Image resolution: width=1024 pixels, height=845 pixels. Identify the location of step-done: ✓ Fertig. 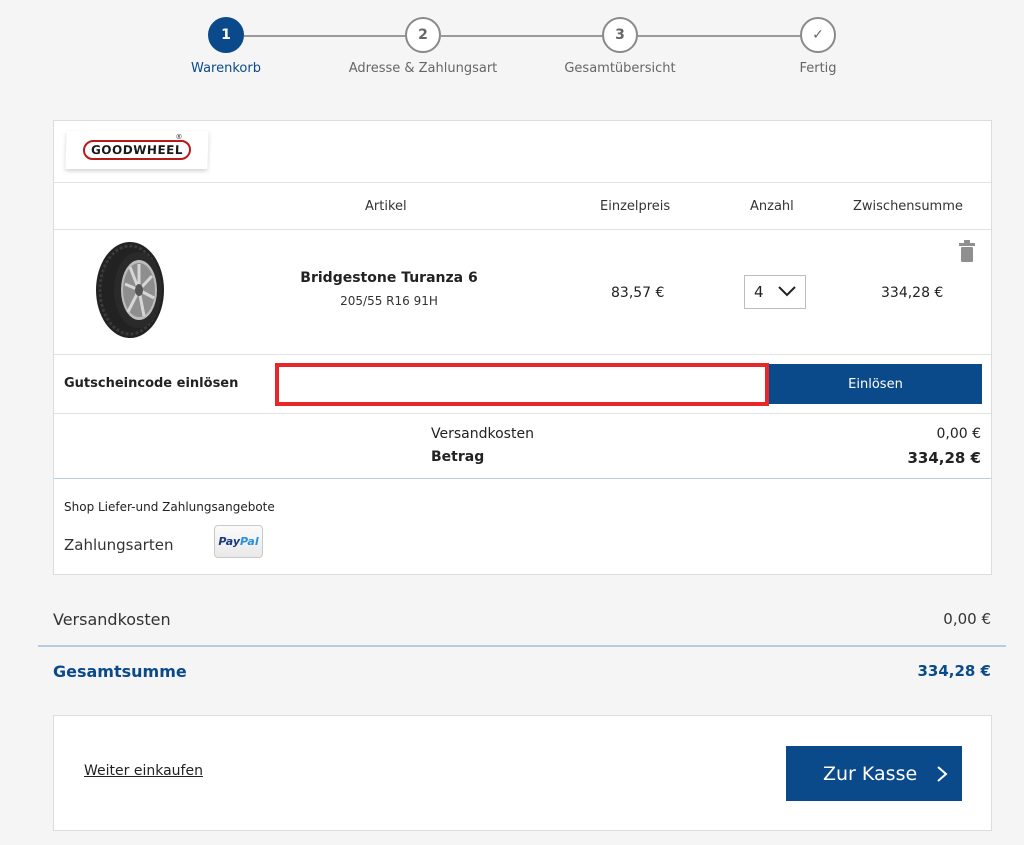
(818, 46).